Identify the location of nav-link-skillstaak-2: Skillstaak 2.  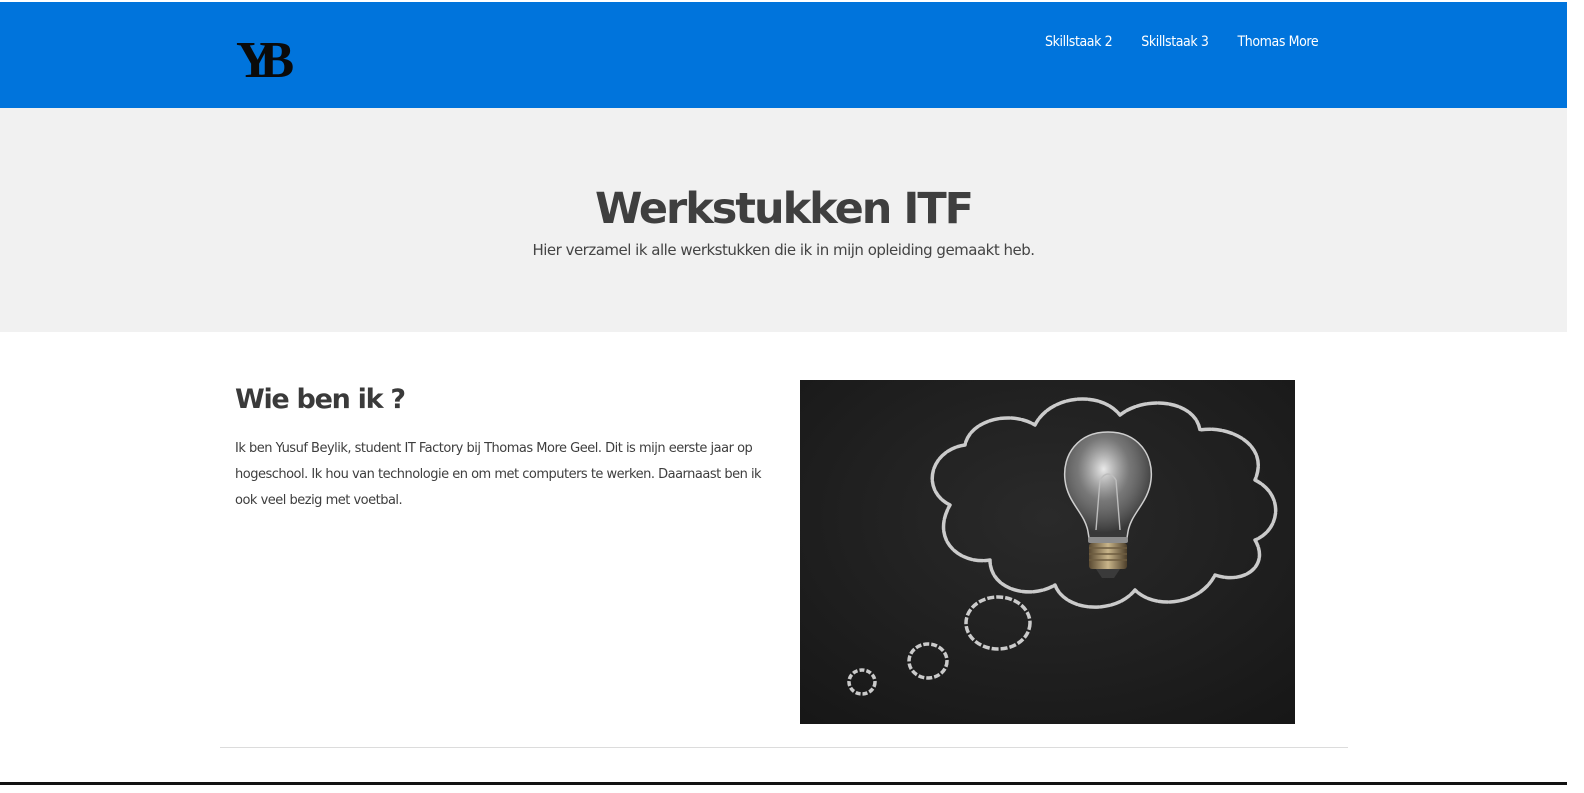
(1079, 42).